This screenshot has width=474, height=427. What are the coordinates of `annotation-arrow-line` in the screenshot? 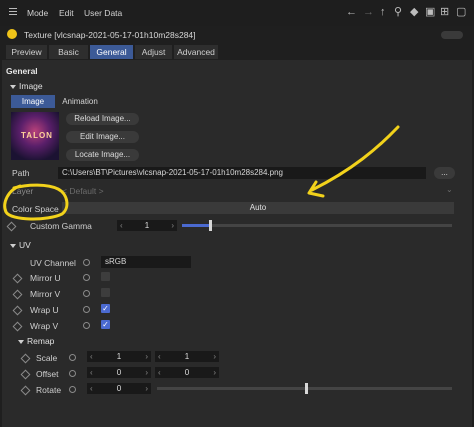 It's located at (355, 158).